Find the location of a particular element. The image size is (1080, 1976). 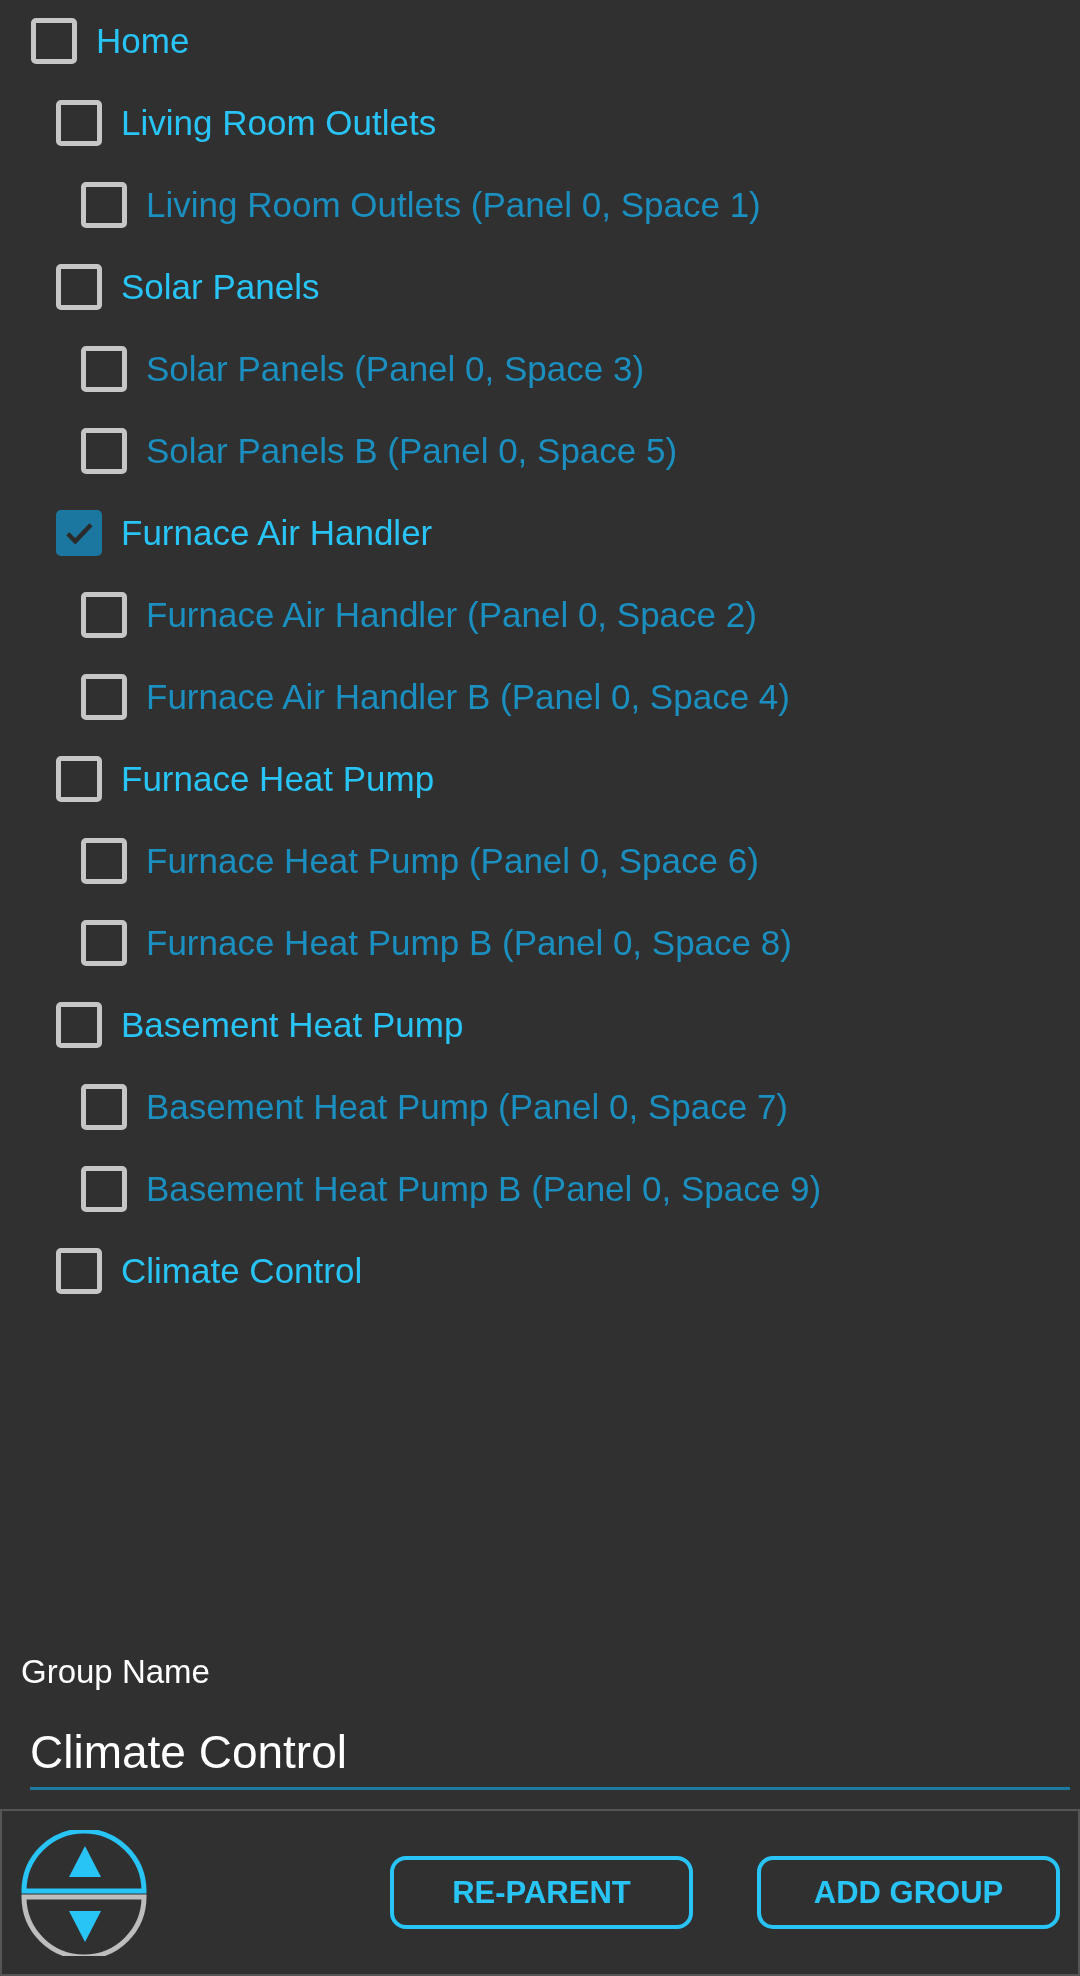

move-down-button is located at coordinates (84, 1925).